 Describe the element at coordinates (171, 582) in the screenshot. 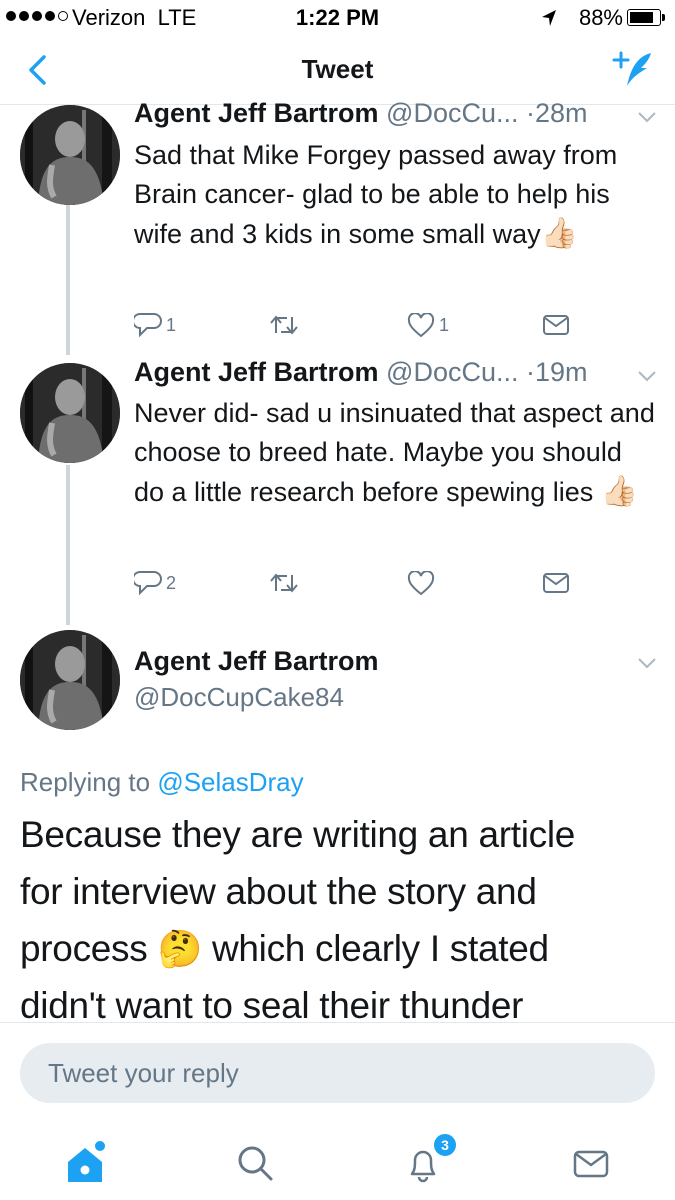

I see `reply-count: 2` at that location.